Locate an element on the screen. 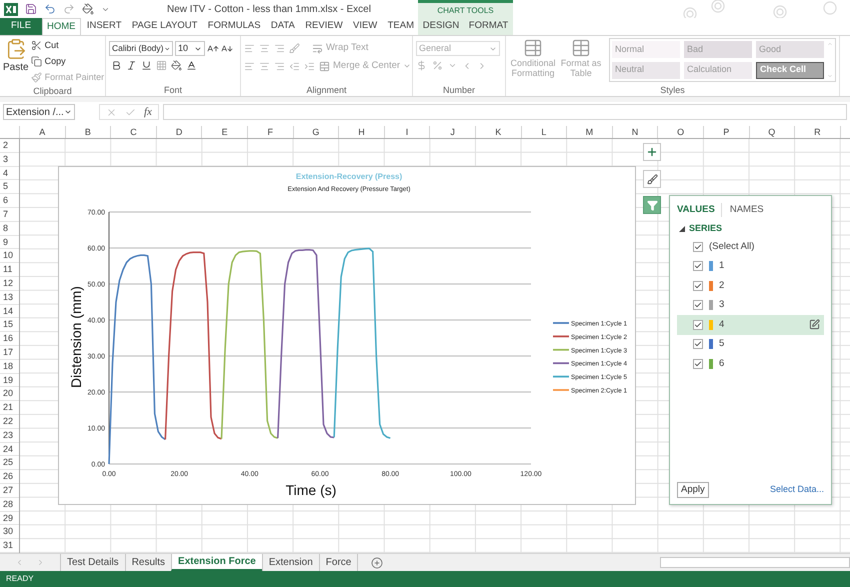  column-header: G is located at coordinates (317, 132).